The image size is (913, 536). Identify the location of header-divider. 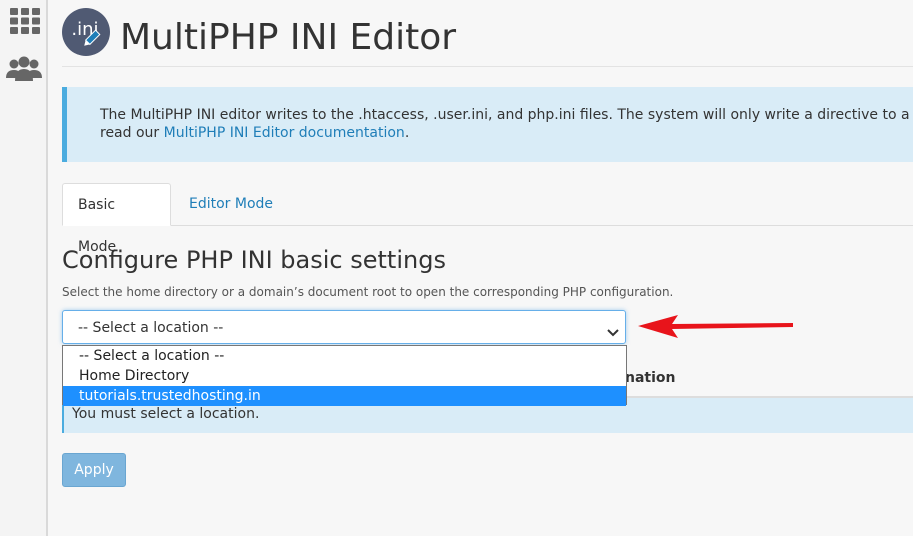
(487, 66).